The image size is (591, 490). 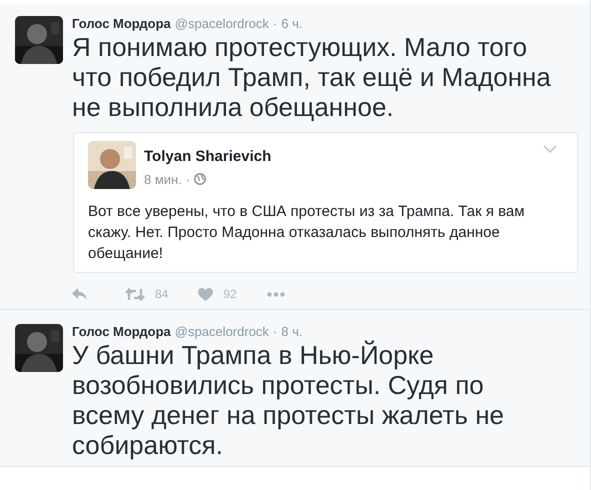 I want to click on like-button: 92, so click(x=217, y=294).